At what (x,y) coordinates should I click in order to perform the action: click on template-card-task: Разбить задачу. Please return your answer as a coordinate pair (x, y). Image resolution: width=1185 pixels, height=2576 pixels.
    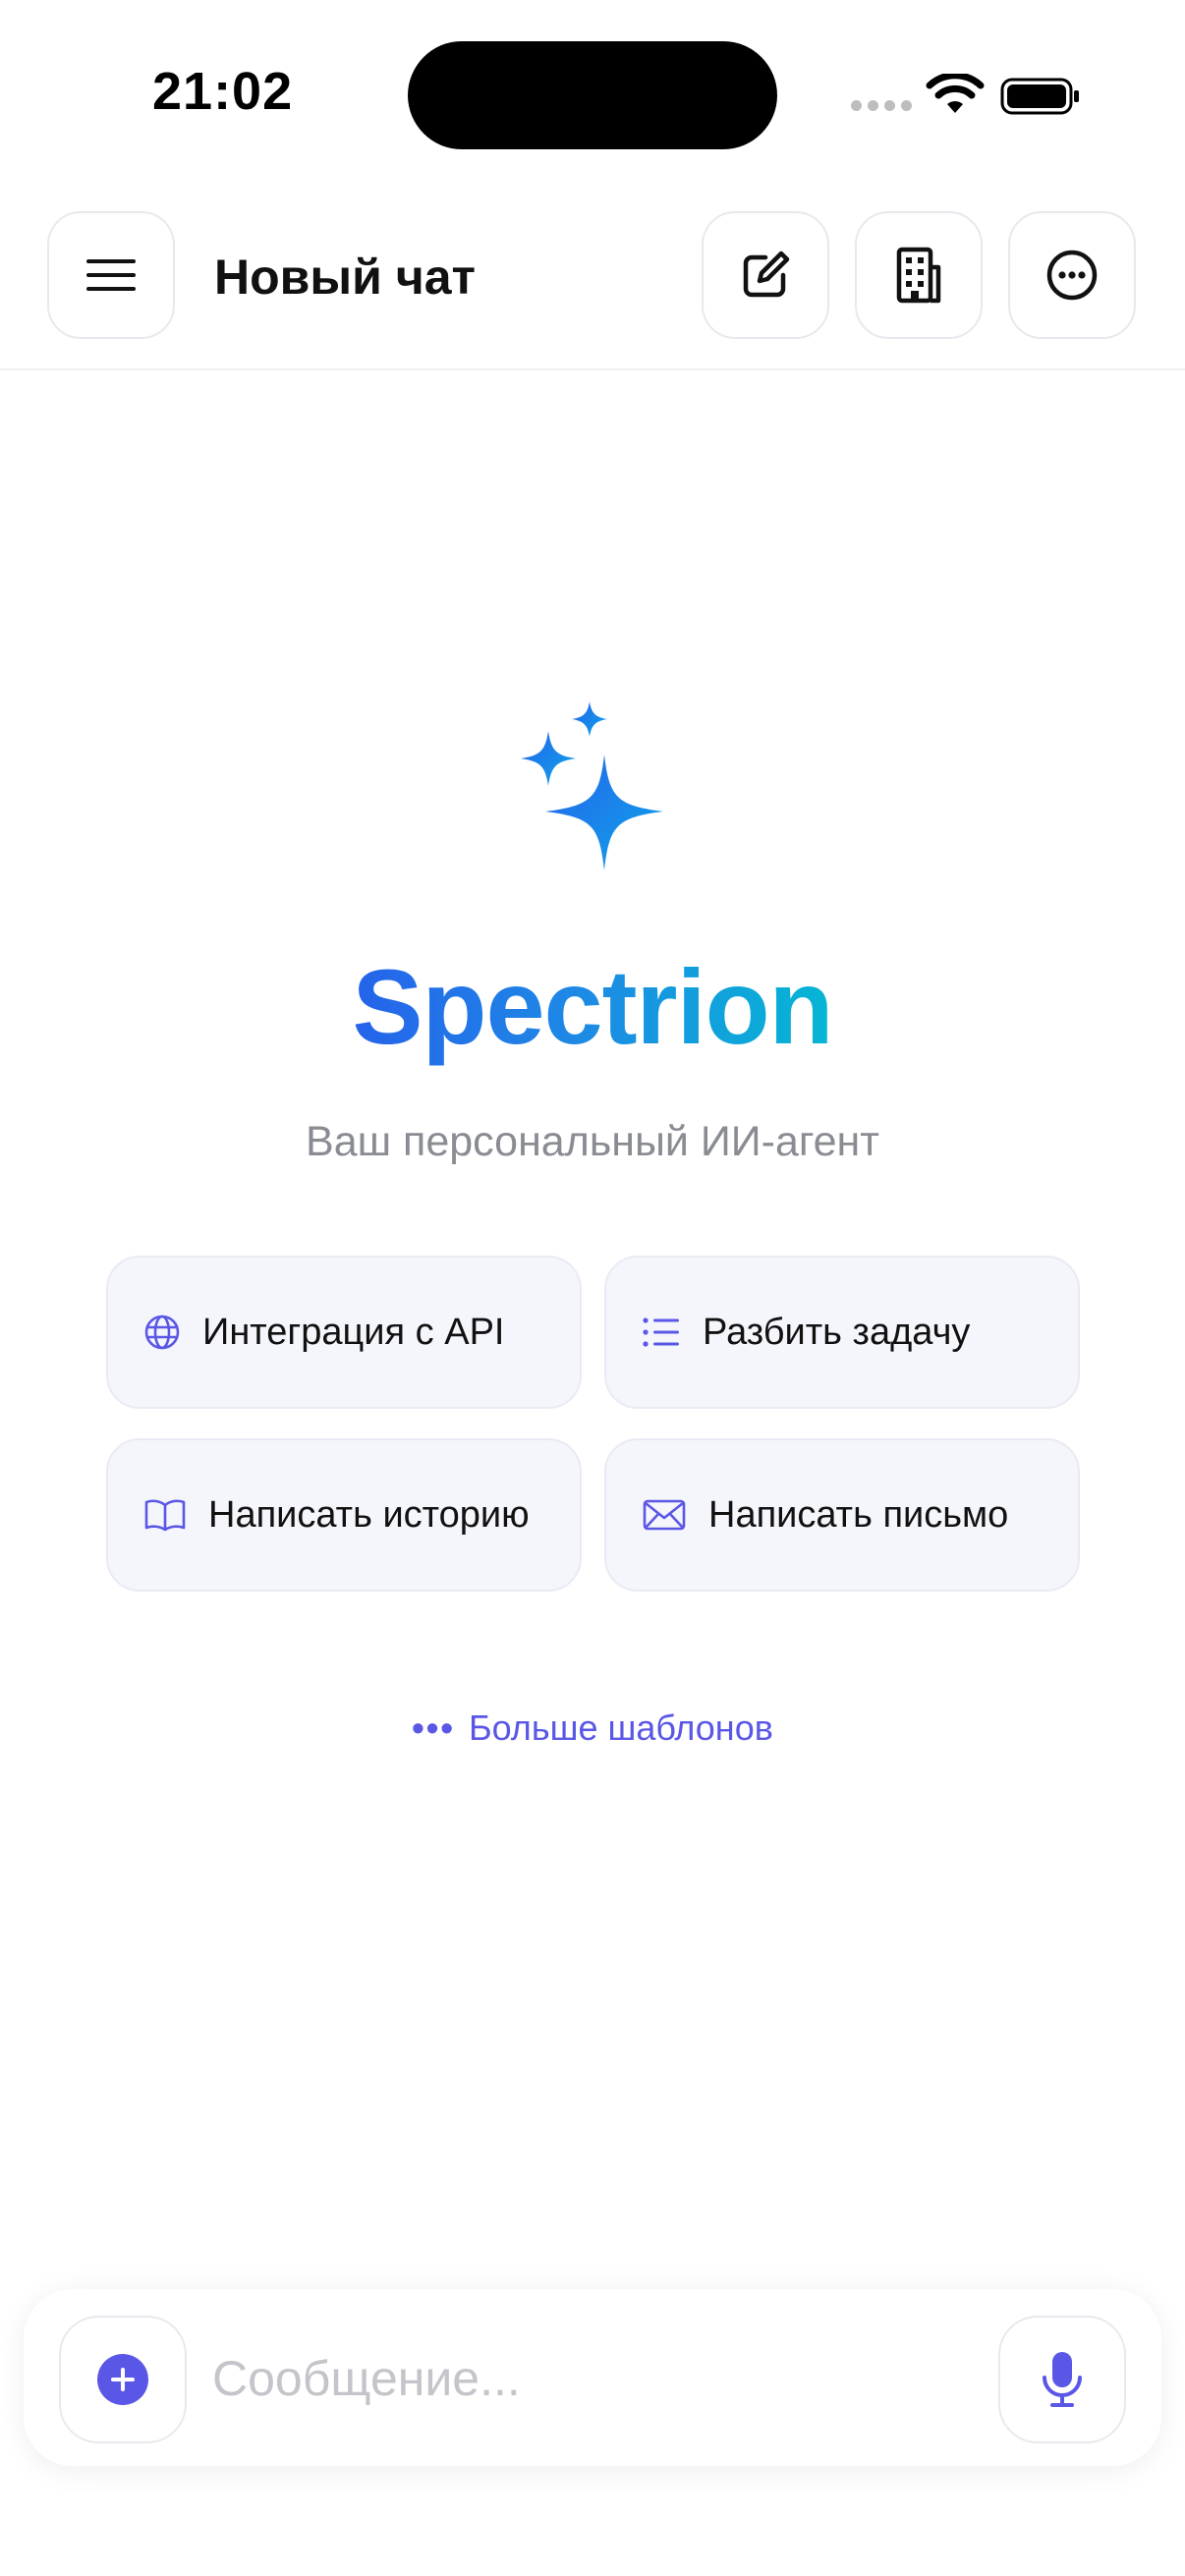
    Looking at the image, I should click on (842, 1332).